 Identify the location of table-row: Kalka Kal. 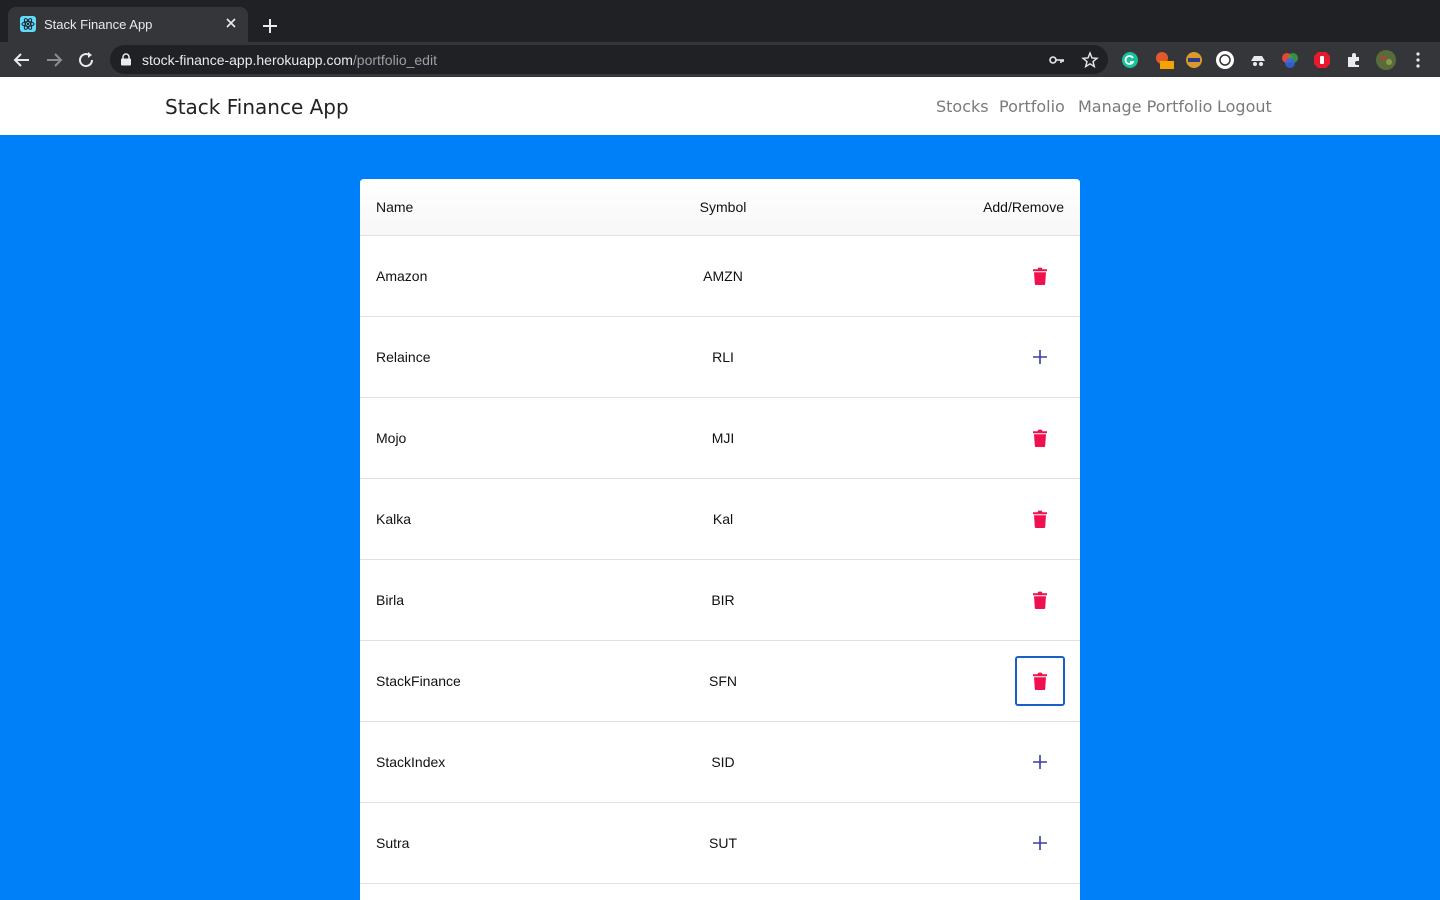
(720, 519).